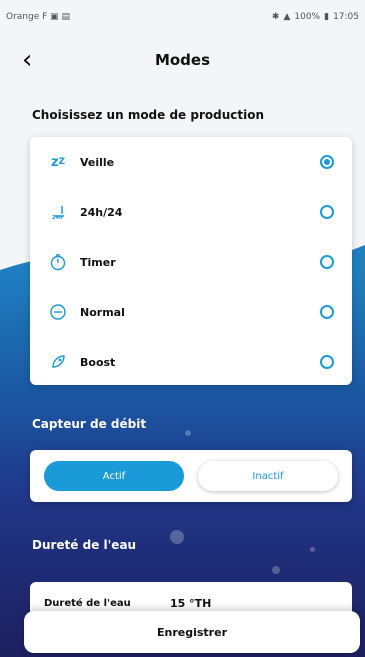  I want to click on mode-row-timer: Timer, so click(191, 262).